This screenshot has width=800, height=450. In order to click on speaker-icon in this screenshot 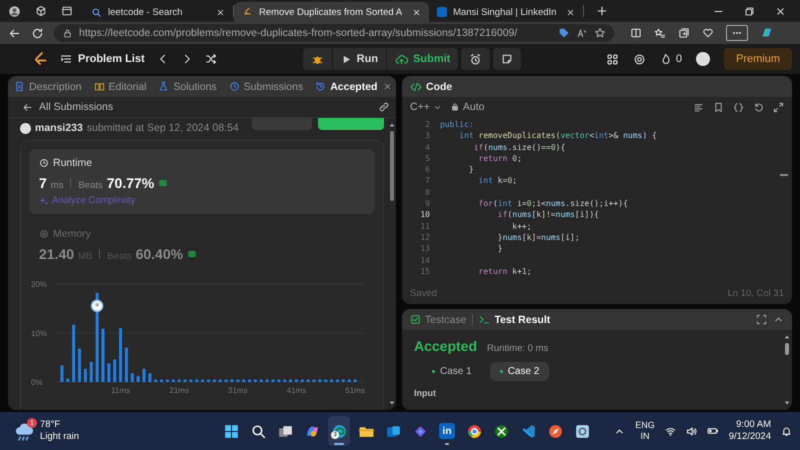, I will do `click(691, 431)`.